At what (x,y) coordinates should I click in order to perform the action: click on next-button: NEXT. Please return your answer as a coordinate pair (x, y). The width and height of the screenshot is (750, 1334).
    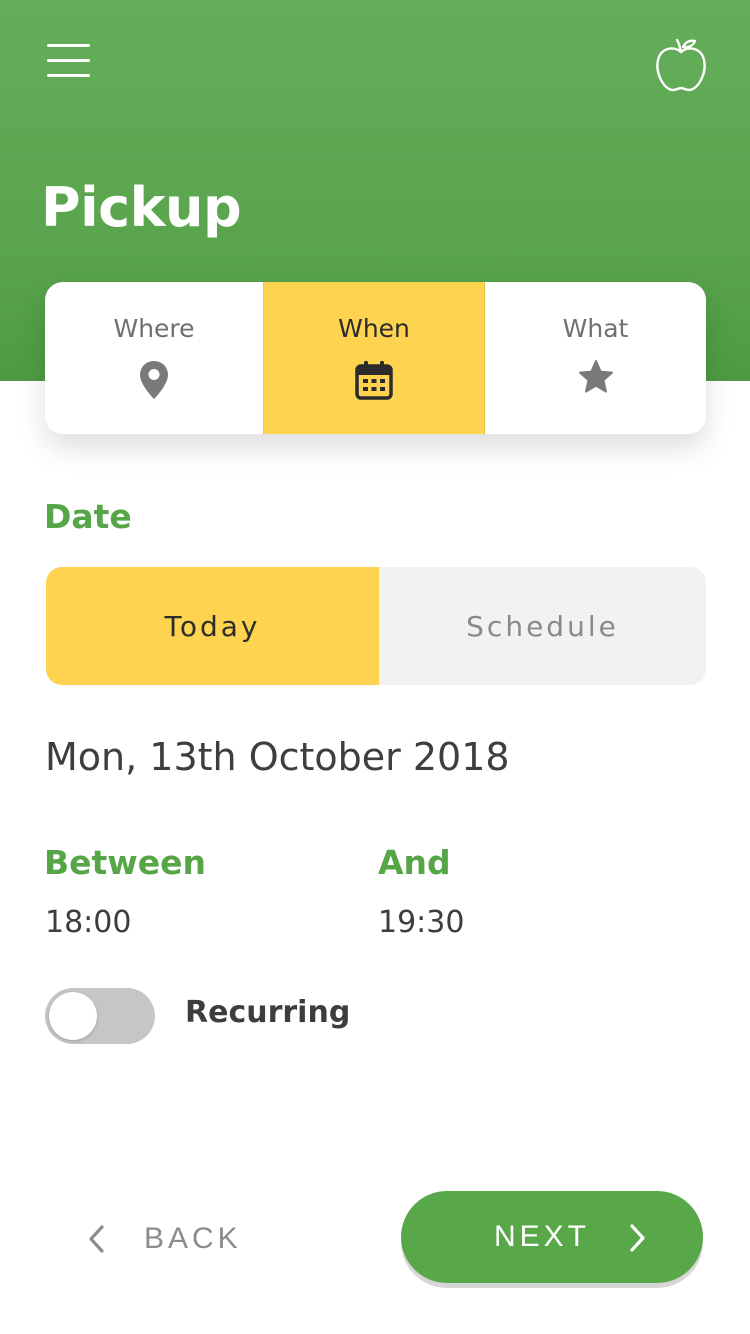
    Looking at the image, I should click on (552, 1237).